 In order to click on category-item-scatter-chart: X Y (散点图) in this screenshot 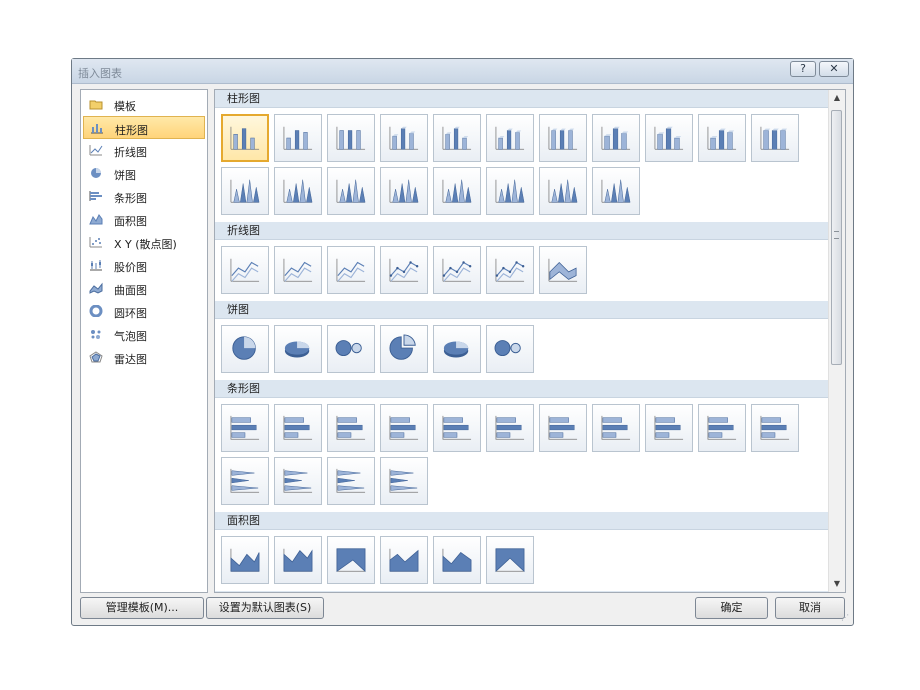, I will do `click(144, 242)`.